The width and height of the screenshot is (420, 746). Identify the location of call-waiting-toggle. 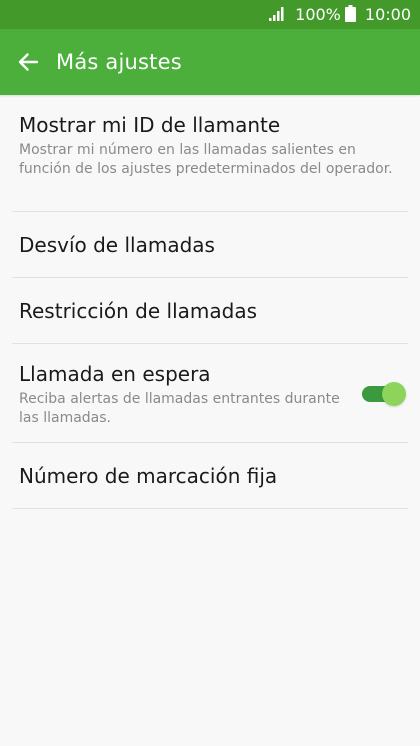
(385, 394).